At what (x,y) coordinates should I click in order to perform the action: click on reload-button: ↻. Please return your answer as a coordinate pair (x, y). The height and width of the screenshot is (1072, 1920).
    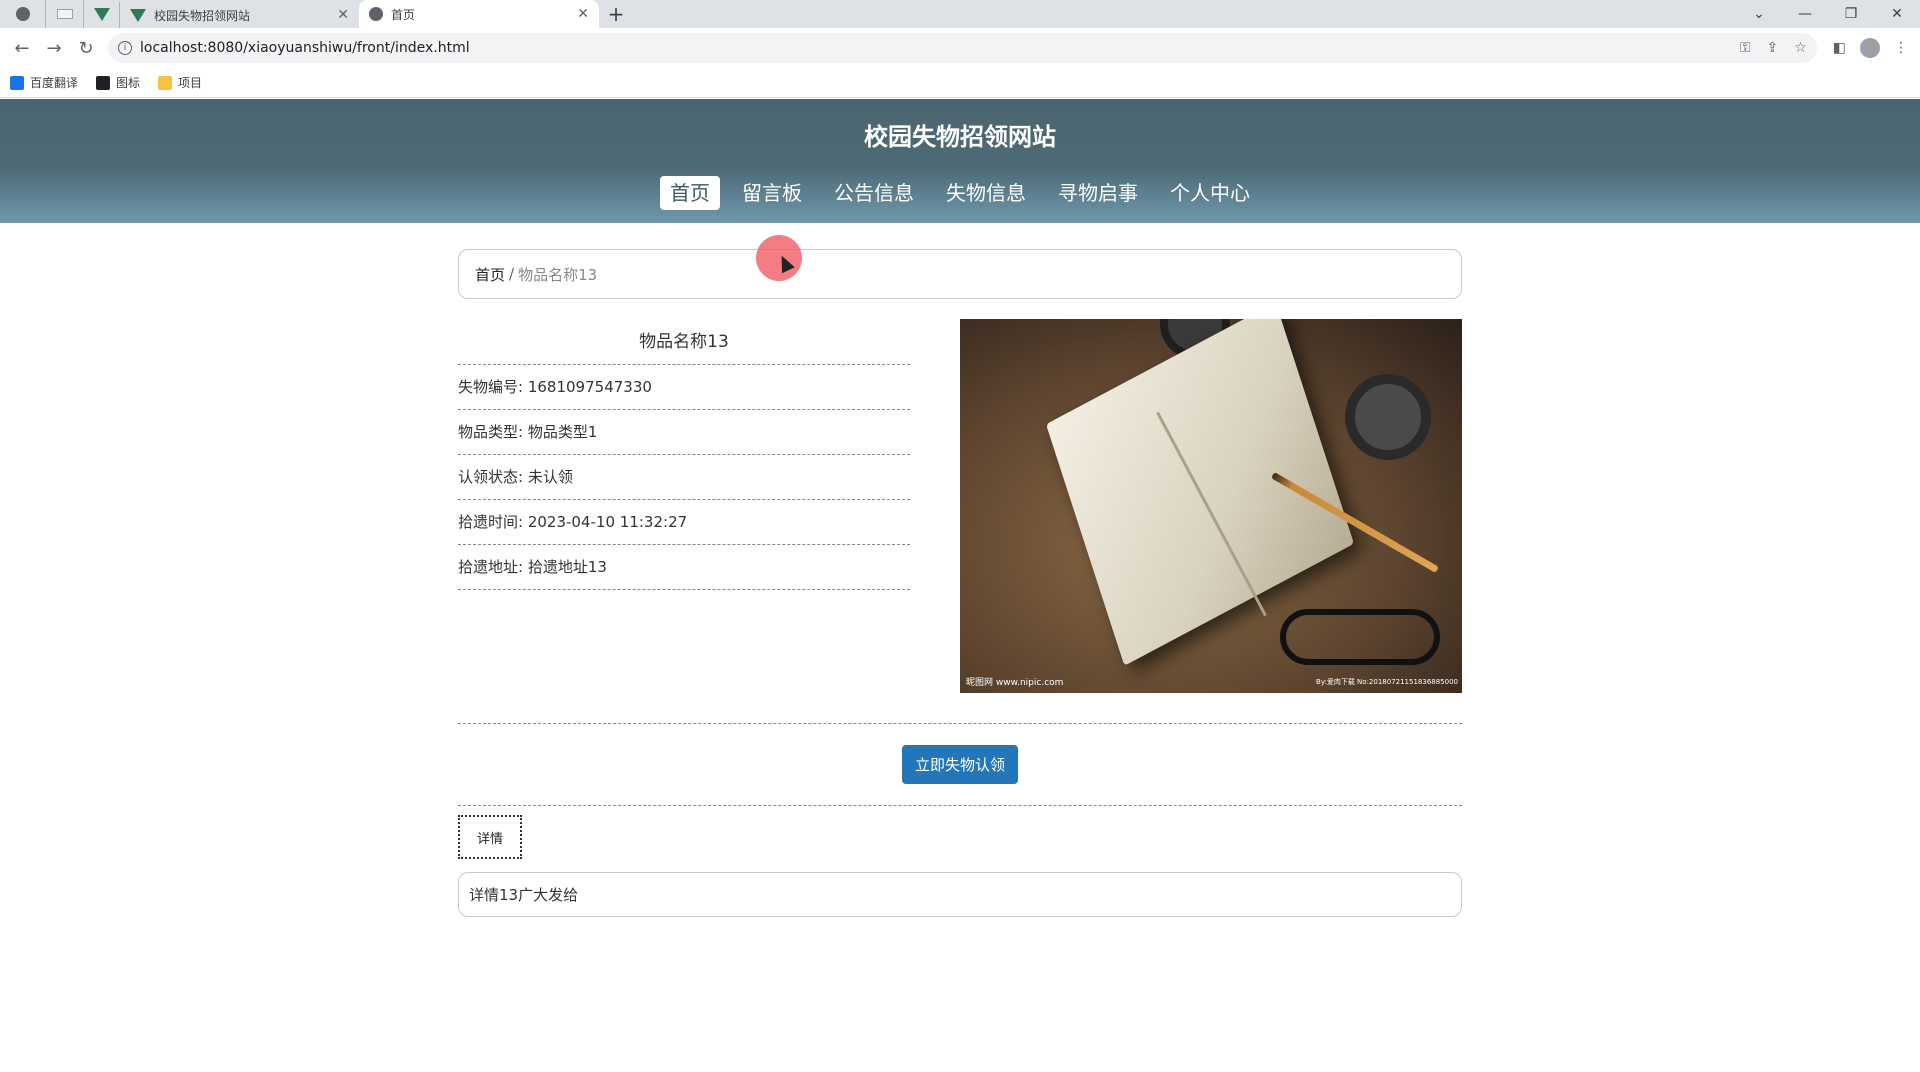
    Looking at the image, I should click on (86, 48).